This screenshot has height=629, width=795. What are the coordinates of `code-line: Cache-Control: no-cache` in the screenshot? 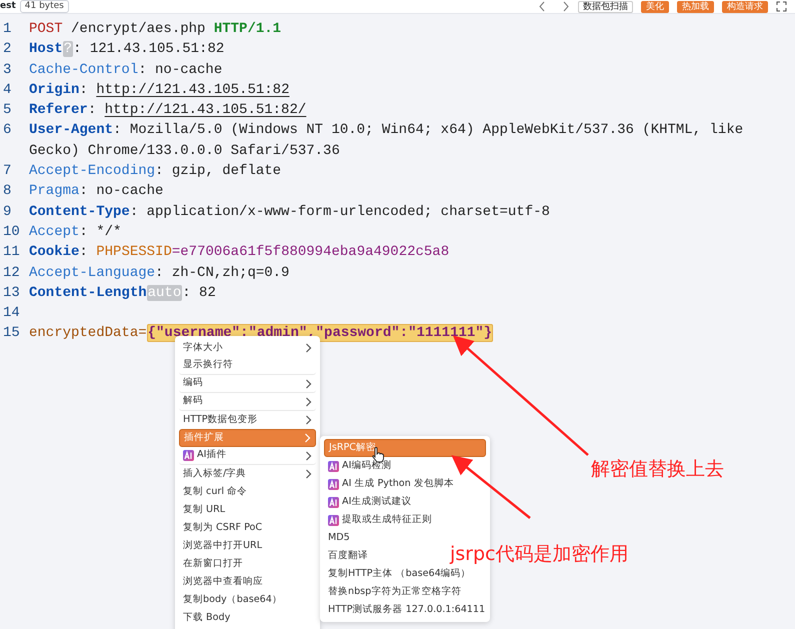 It's located at (126, 70).